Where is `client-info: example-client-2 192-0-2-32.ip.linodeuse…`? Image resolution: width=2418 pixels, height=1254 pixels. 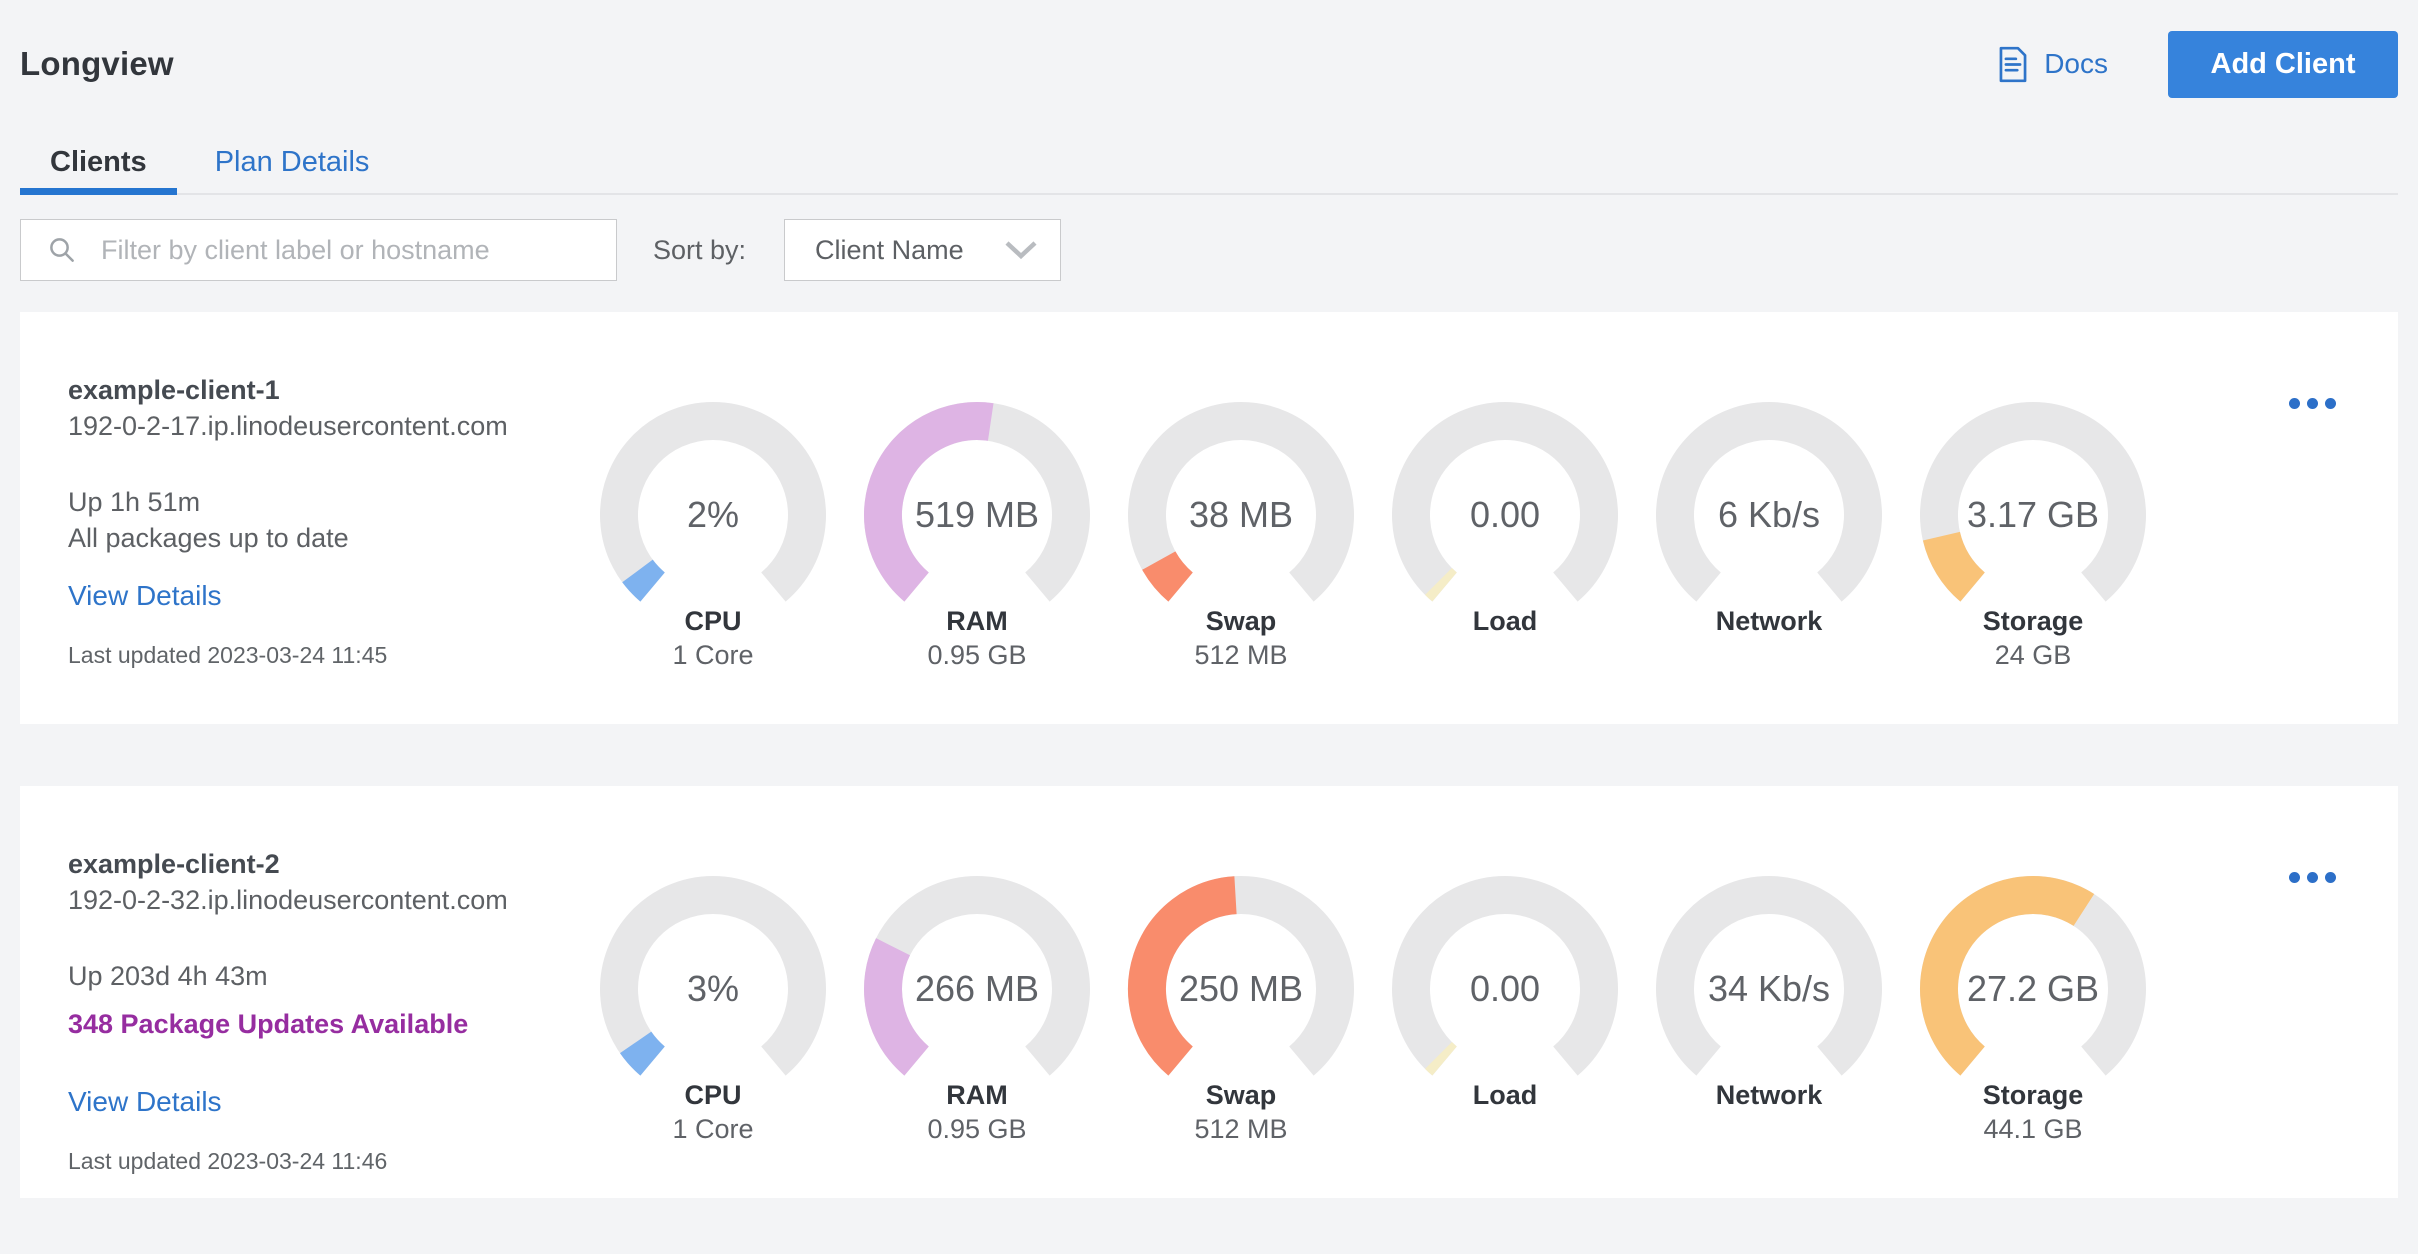 client-info: example-client-2 192-0-2-32.ip.linodeuse… is located at coordinates (333, 1010).